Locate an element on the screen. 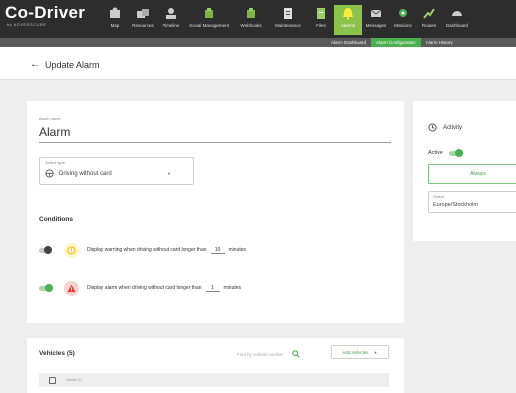 This screenshot has height=393, width=516. app-subtitle: by ADVERSCURE is located at coordinates (27, 24).